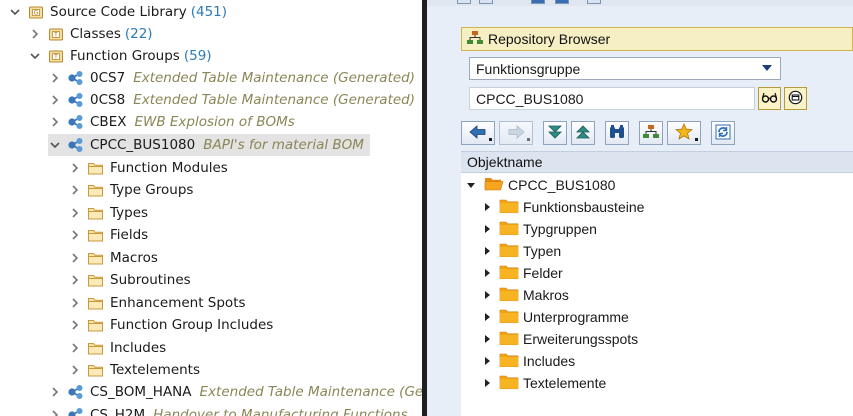  I want to click on tree-item-label: Type Groups, so click(152, 190).